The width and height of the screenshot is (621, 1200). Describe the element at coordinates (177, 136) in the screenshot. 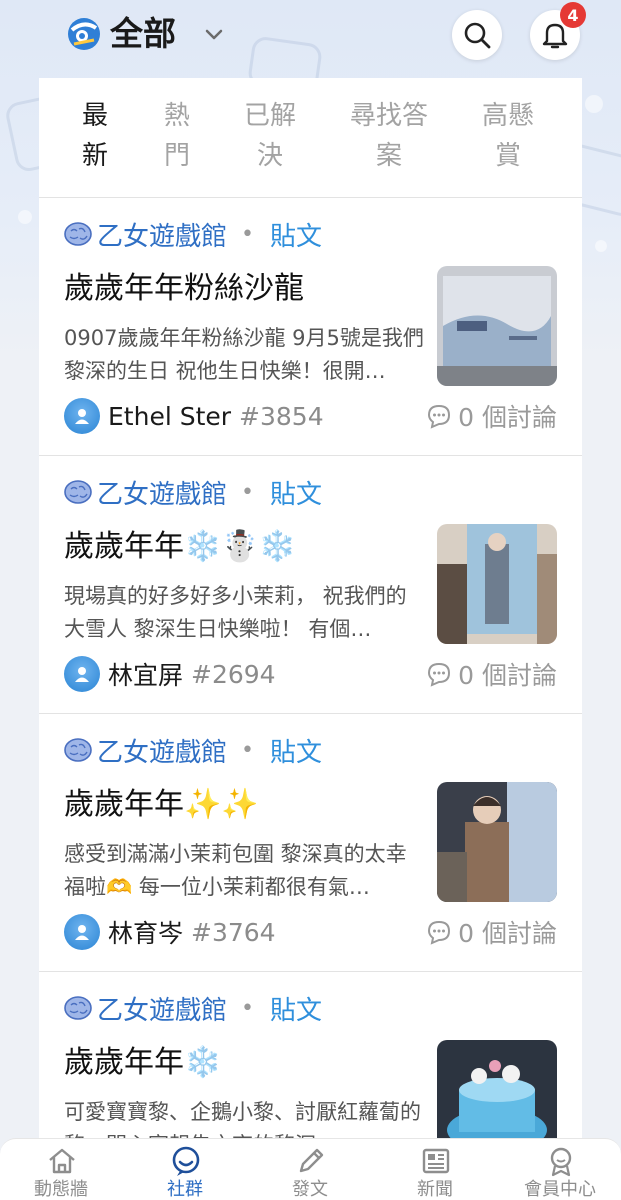

I see `tab-hot: 熱 門` at that location.